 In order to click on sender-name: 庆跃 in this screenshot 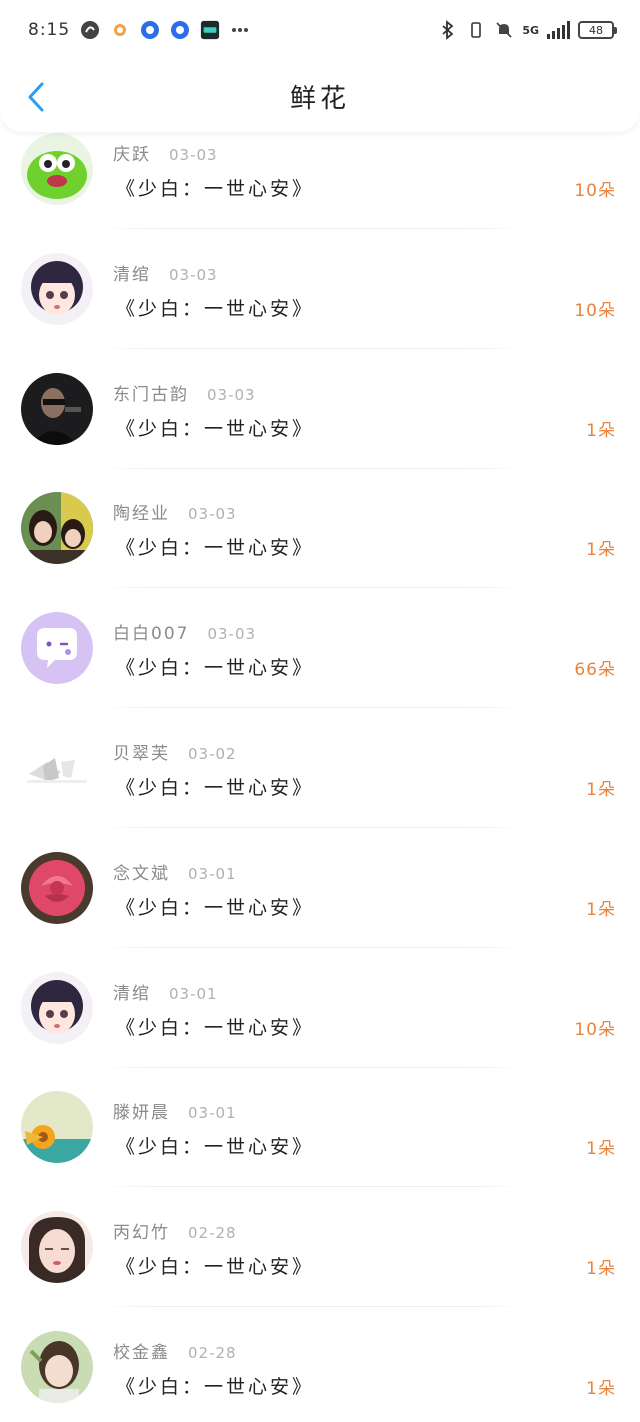, I will do `click(132, 155)`.